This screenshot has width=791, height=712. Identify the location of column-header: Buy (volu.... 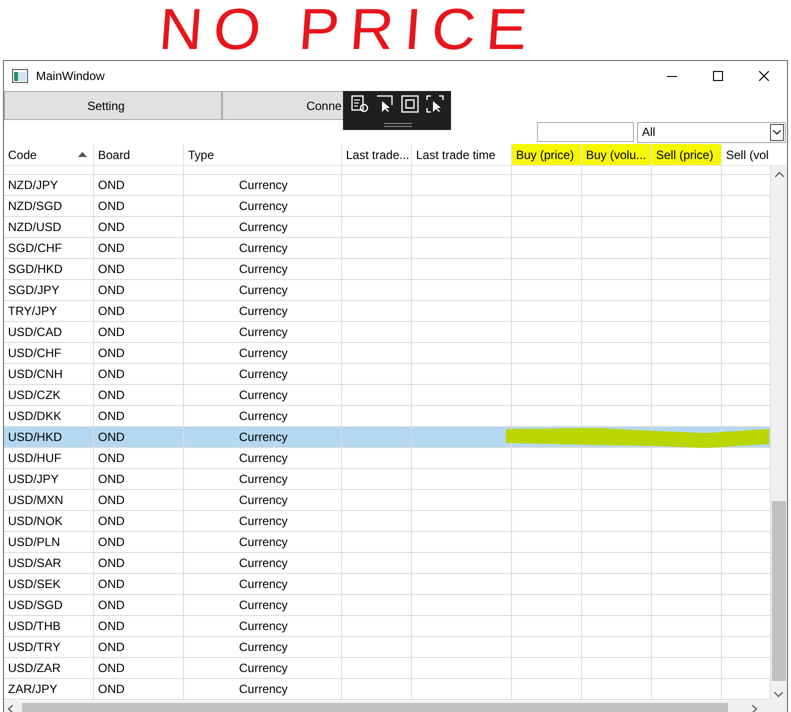
(617, 155).